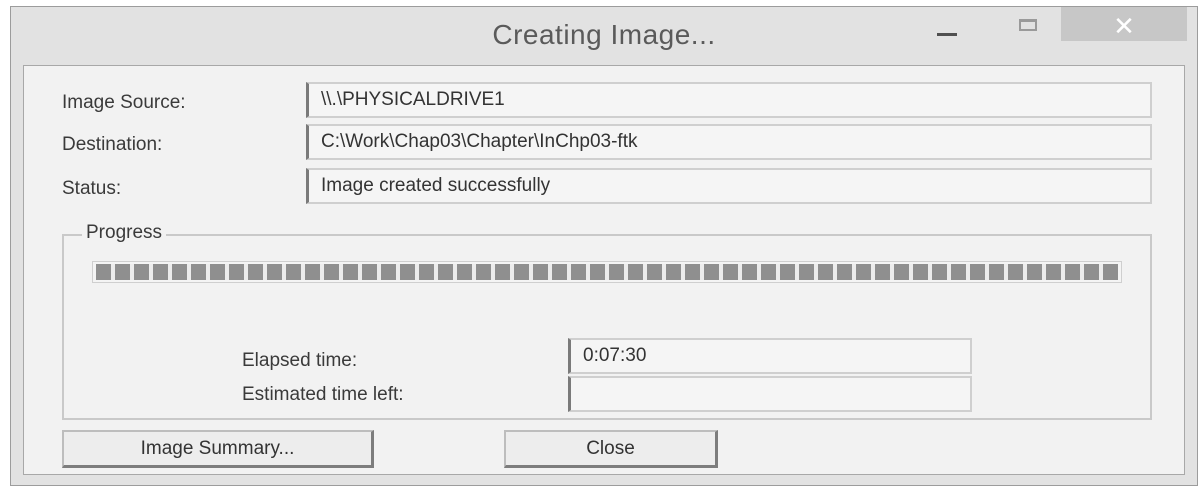 This screenshot has width=1202, height=493. Describe the element at coordinates (611, 449) in the screenshot. I see `close-button: Close` at that location.